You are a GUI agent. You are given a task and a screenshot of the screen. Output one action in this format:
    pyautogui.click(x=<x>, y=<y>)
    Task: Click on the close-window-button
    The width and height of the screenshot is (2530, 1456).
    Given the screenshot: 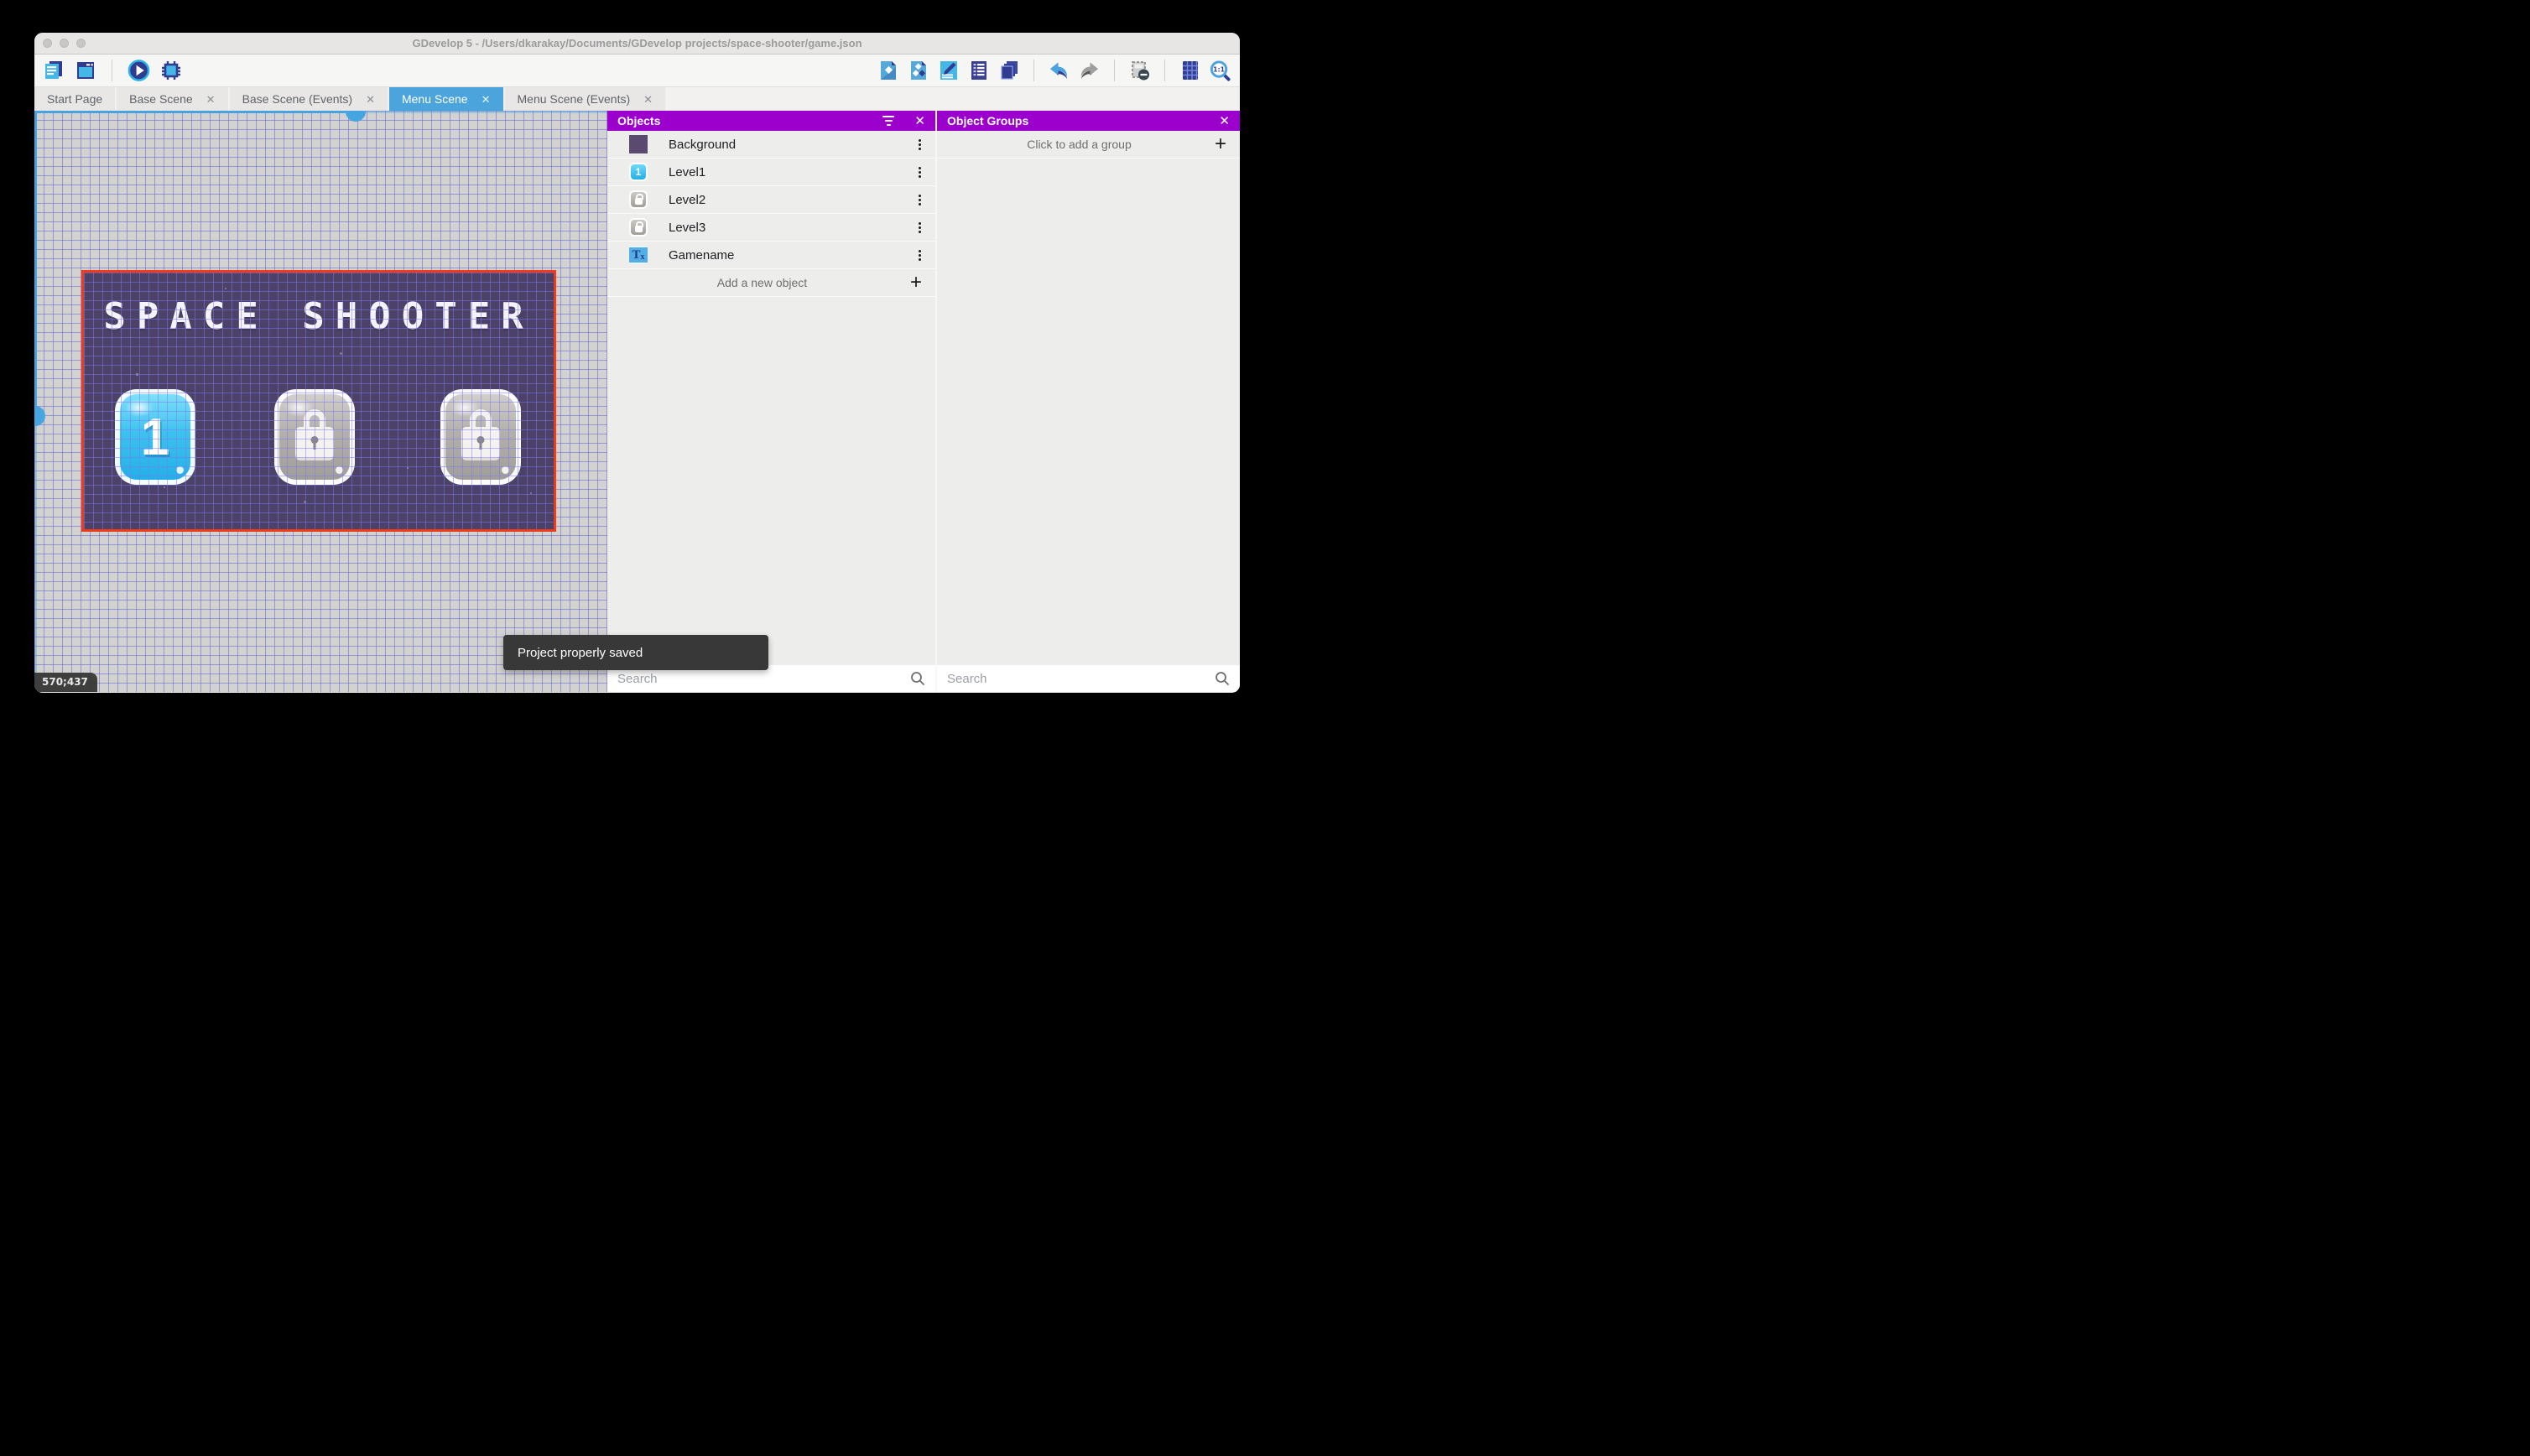 What is the action you would take?
    pyautogui.click(x=47, y=43)
    